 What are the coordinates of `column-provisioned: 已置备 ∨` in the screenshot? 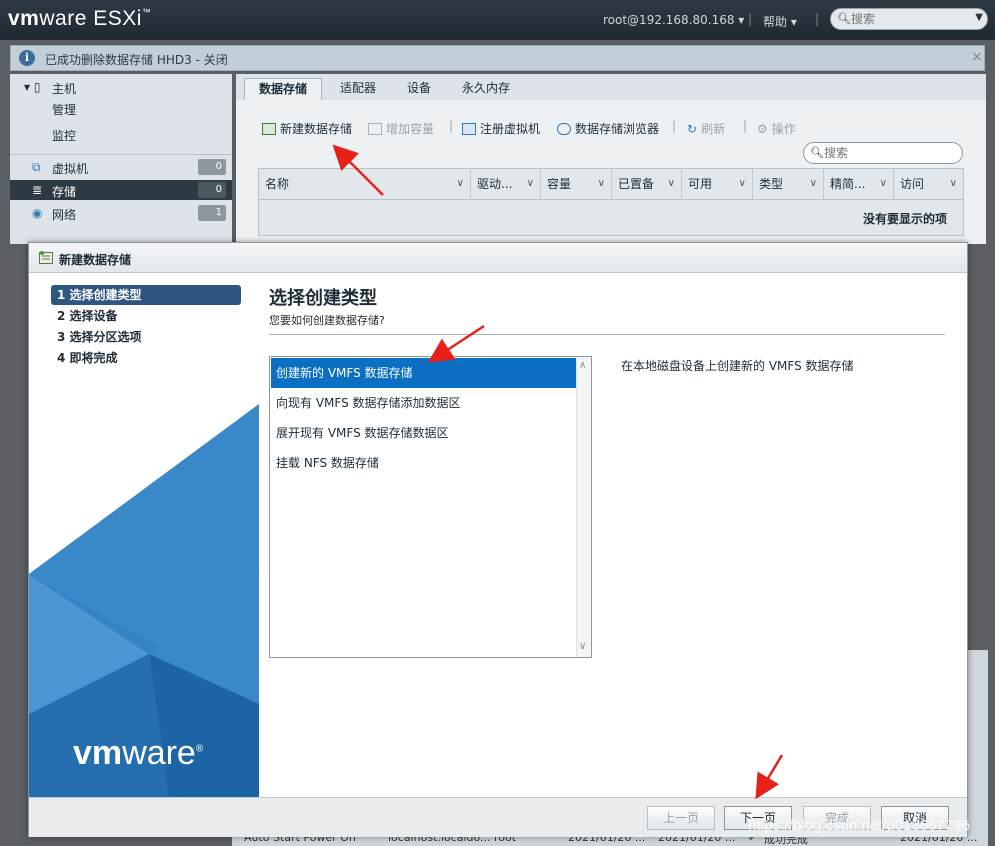 It's located at (647, 184).